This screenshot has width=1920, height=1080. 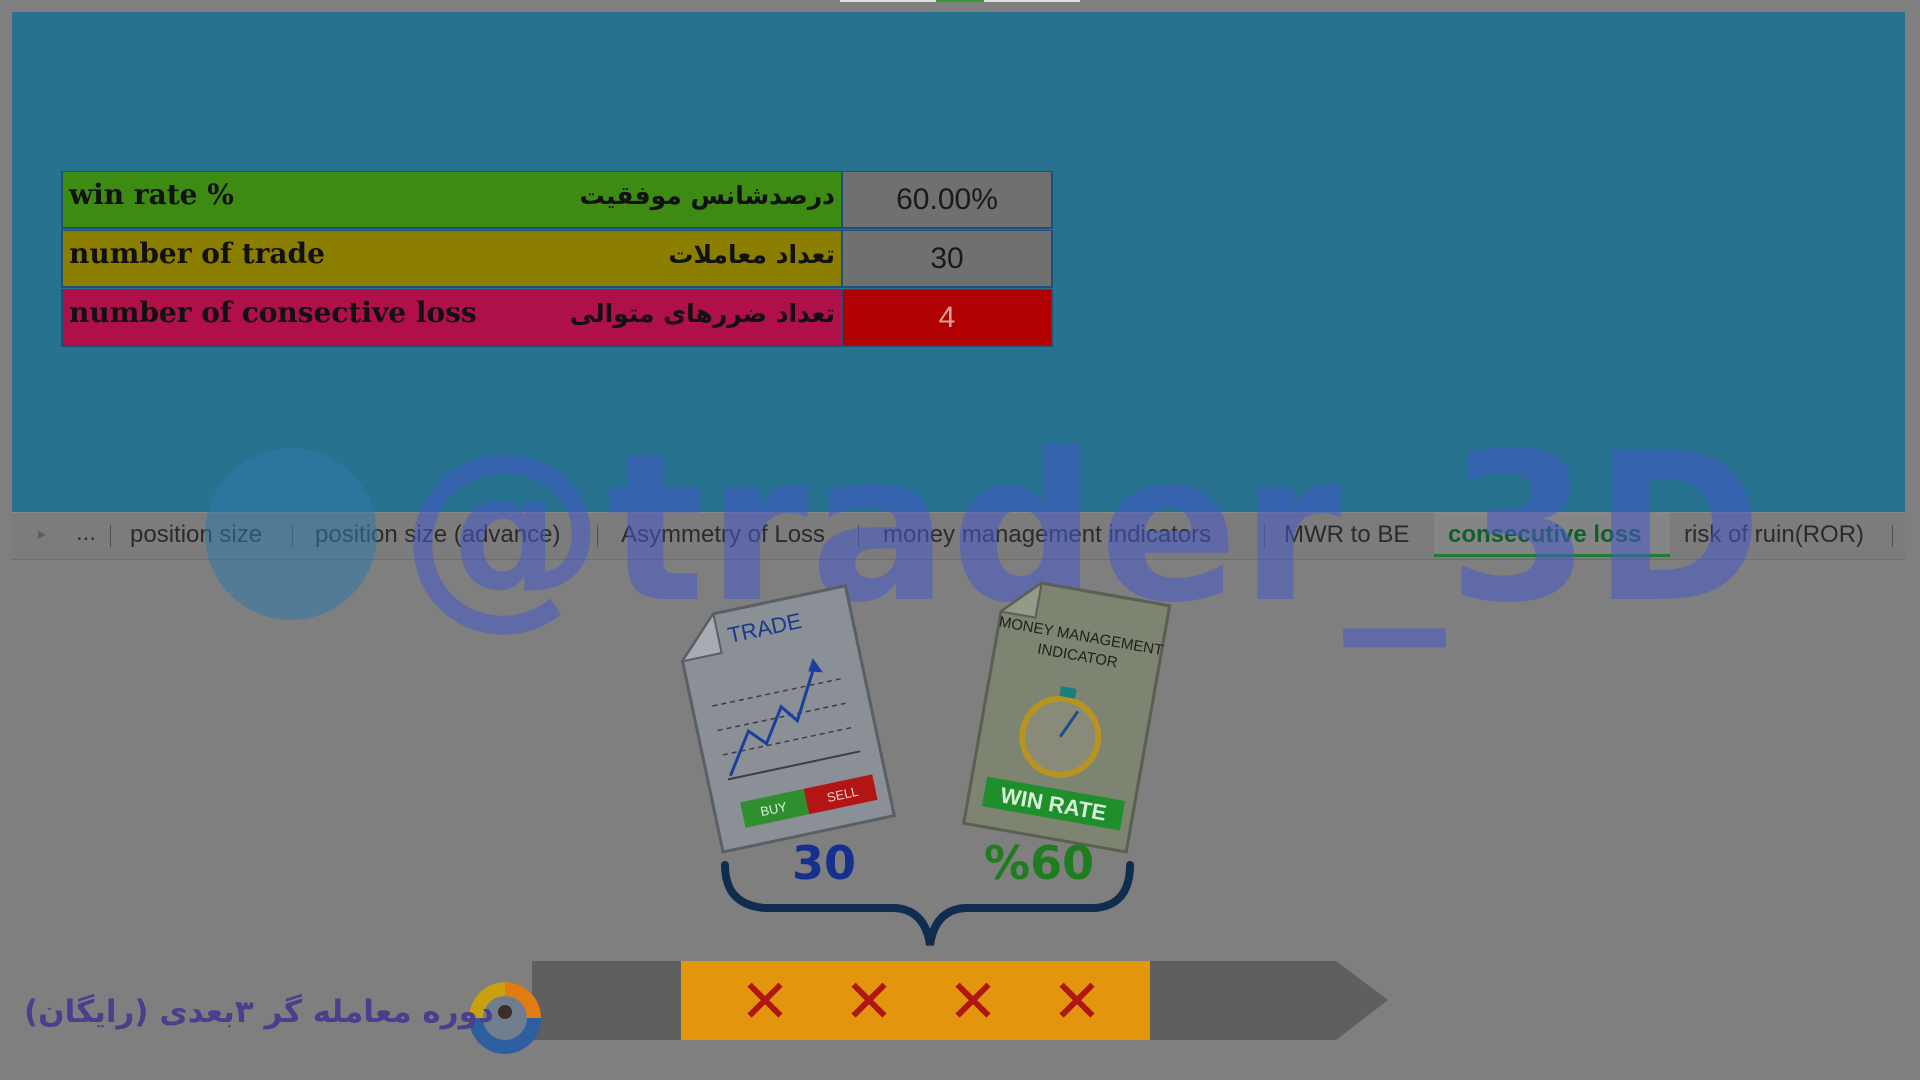 What do you see at coordinates (1060, 736) in the screenshot?
I see `stopwatch-icon` at bounding box center [1060, 736].